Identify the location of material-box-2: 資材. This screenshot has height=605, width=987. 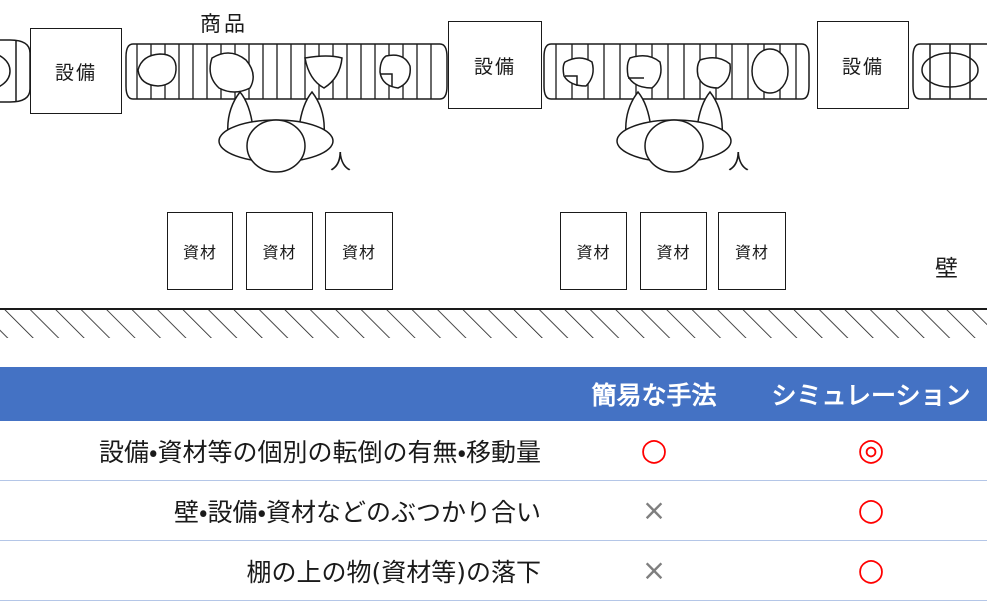
(279, 251).